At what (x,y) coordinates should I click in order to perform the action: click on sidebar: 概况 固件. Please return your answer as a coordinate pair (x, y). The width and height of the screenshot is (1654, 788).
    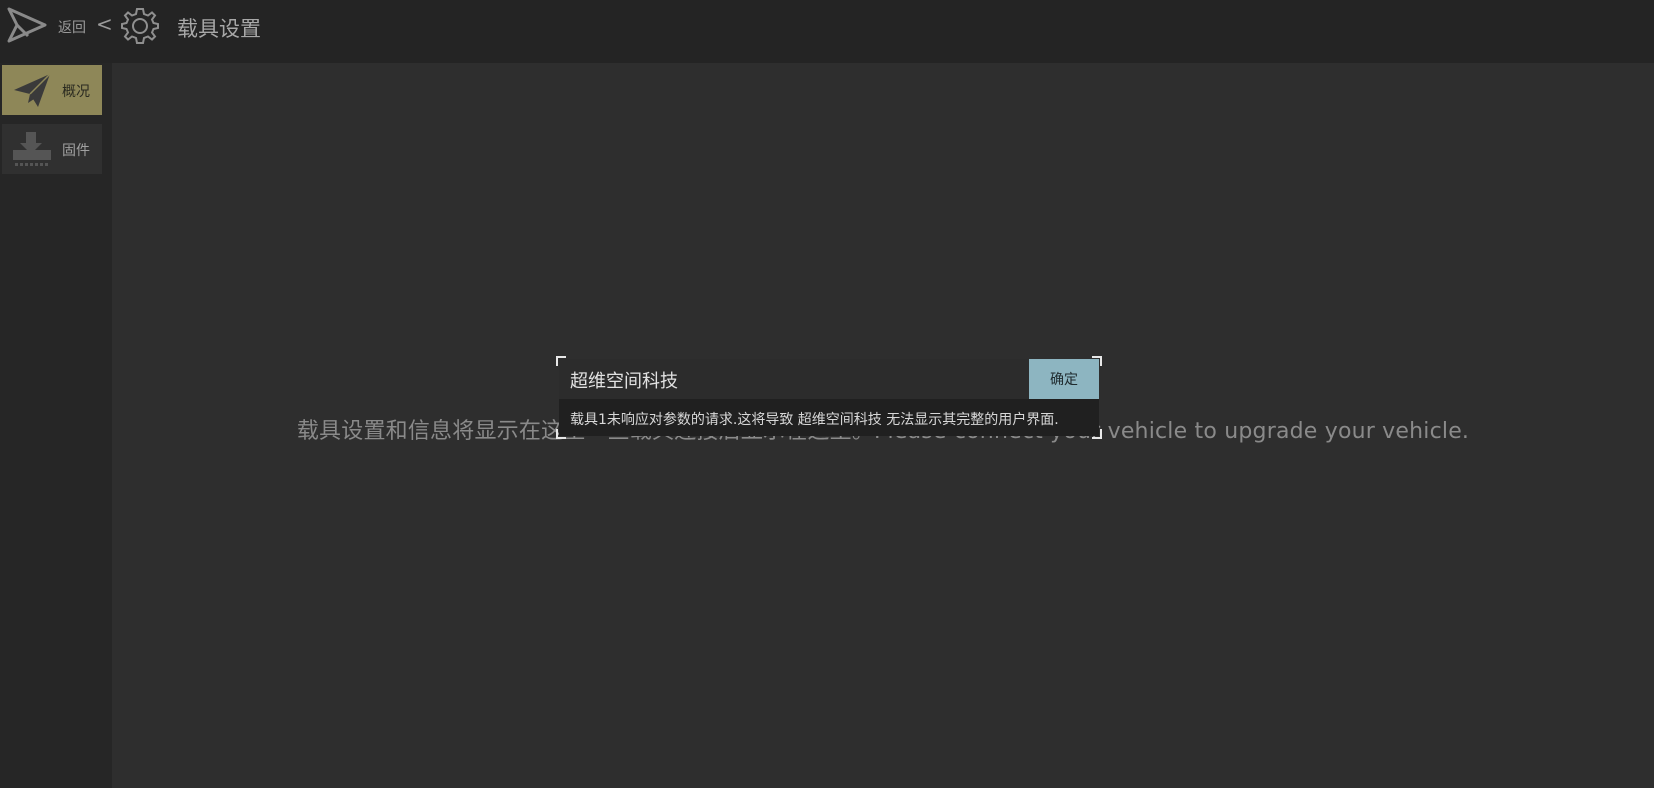
    Looking at the image, I should click on (56, 425).